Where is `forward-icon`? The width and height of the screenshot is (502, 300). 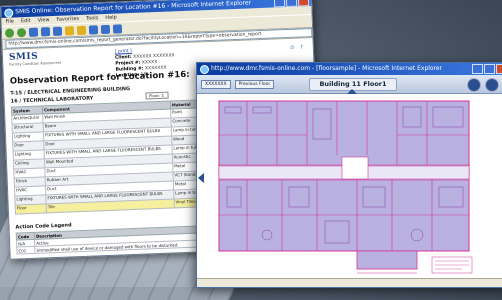 forward-icon is located at coordinates (21, 32).